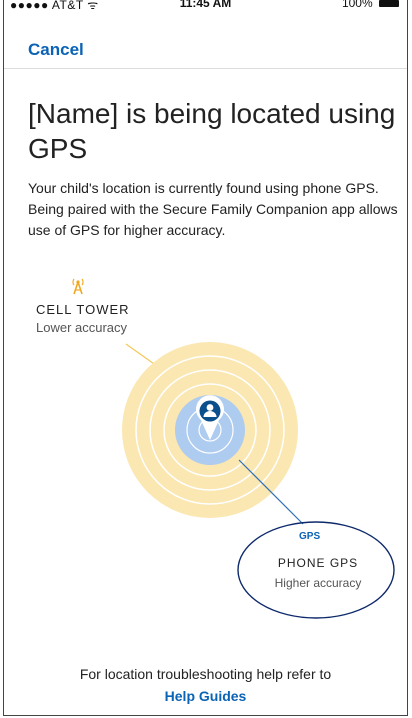 This screenshot has height=718, width=412. What do you see at coordinates (78, 286) in the screenshot?
I see `cell-tower-icon` at bounding box center [78, 286].